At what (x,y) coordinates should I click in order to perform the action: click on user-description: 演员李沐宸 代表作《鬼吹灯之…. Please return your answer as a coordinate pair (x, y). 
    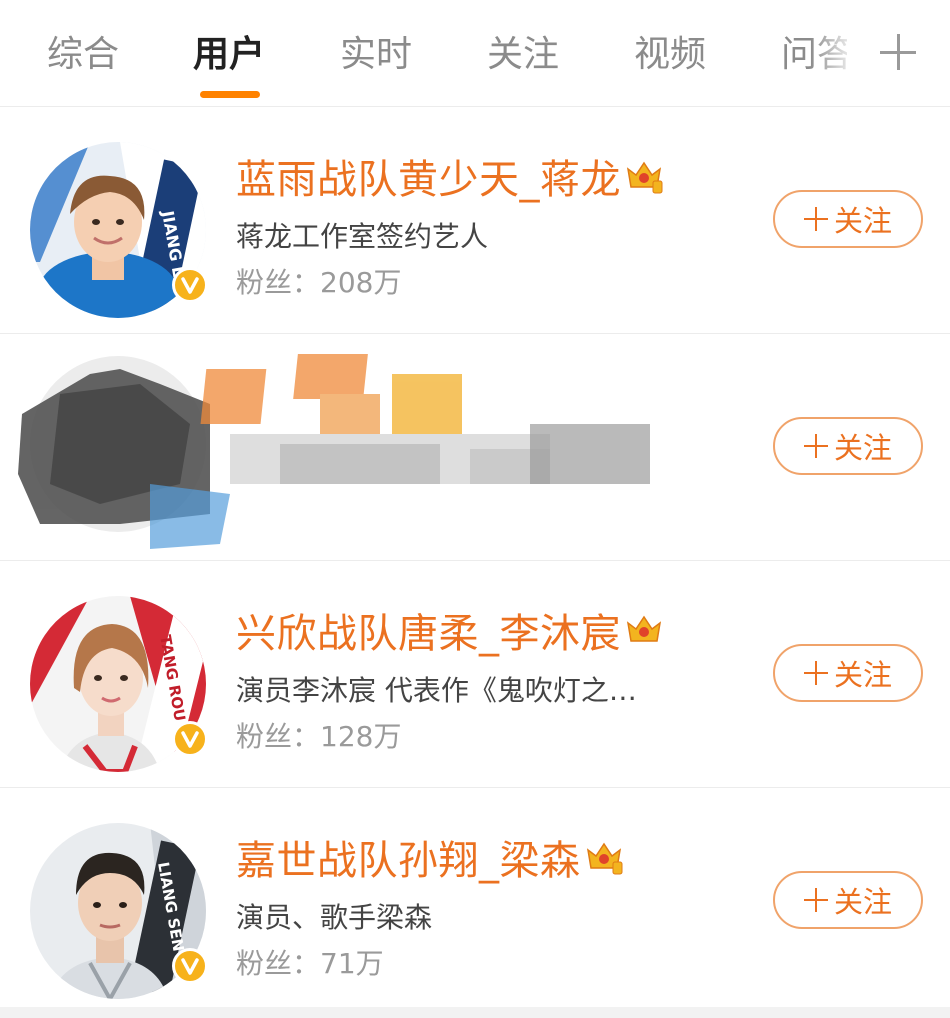
    Looking at the image, I should click on (436, 690).